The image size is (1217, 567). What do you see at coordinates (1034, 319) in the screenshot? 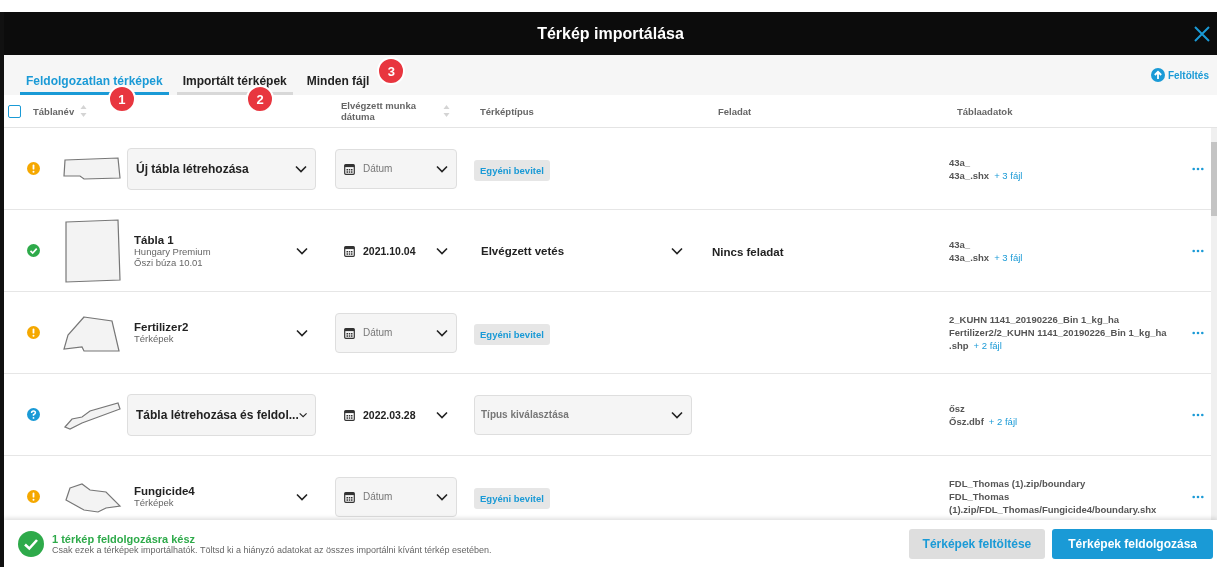
I see `file-name: 2_KUHN 1141_20190226_Bin 1_kg_ha` at bounding box center [1034, 319].